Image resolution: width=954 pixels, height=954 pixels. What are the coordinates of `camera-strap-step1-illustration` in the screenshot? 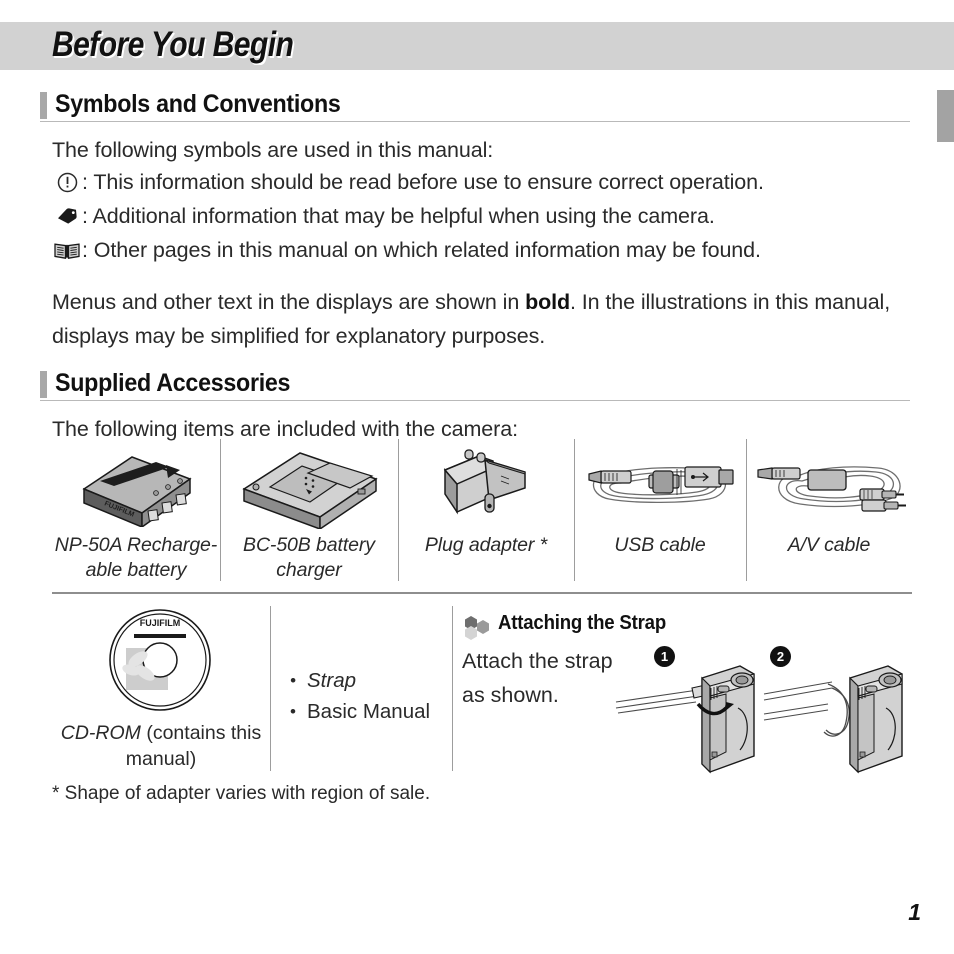 It's located at (689, 720).